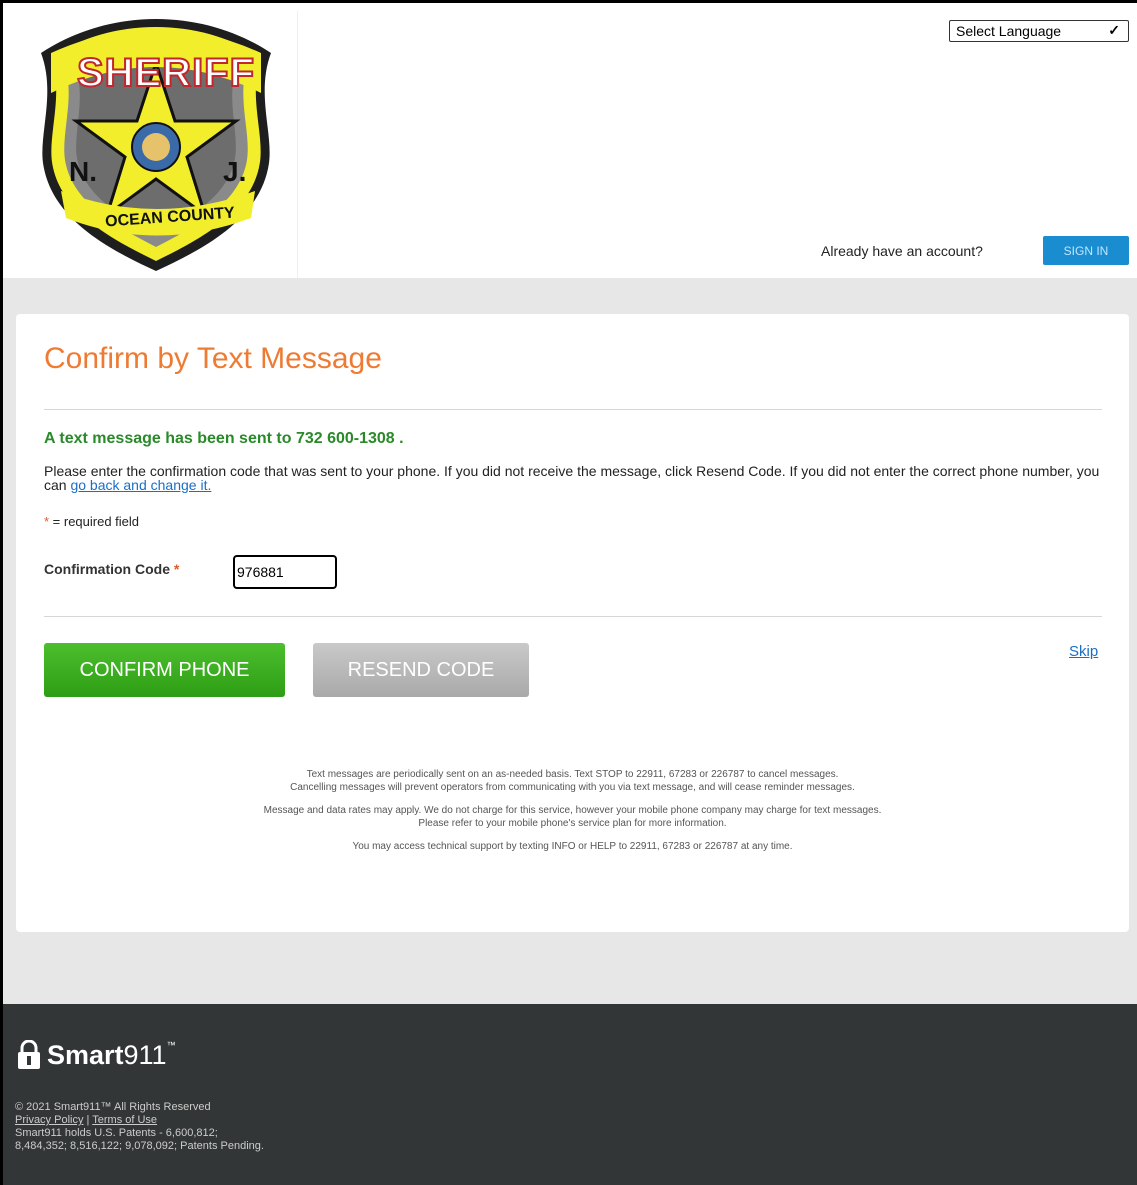 This screenshot has height=1185, width=1137. I want to click on resend-code-button: RESEND CODE, so click(421, 670).